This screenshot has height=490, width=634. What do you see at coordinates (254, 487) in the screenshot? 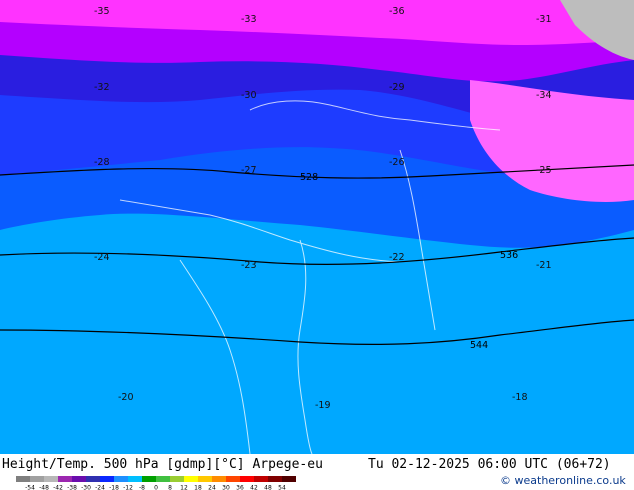
I see `scale-tick-label: 42` at bounding box center [254, 487].